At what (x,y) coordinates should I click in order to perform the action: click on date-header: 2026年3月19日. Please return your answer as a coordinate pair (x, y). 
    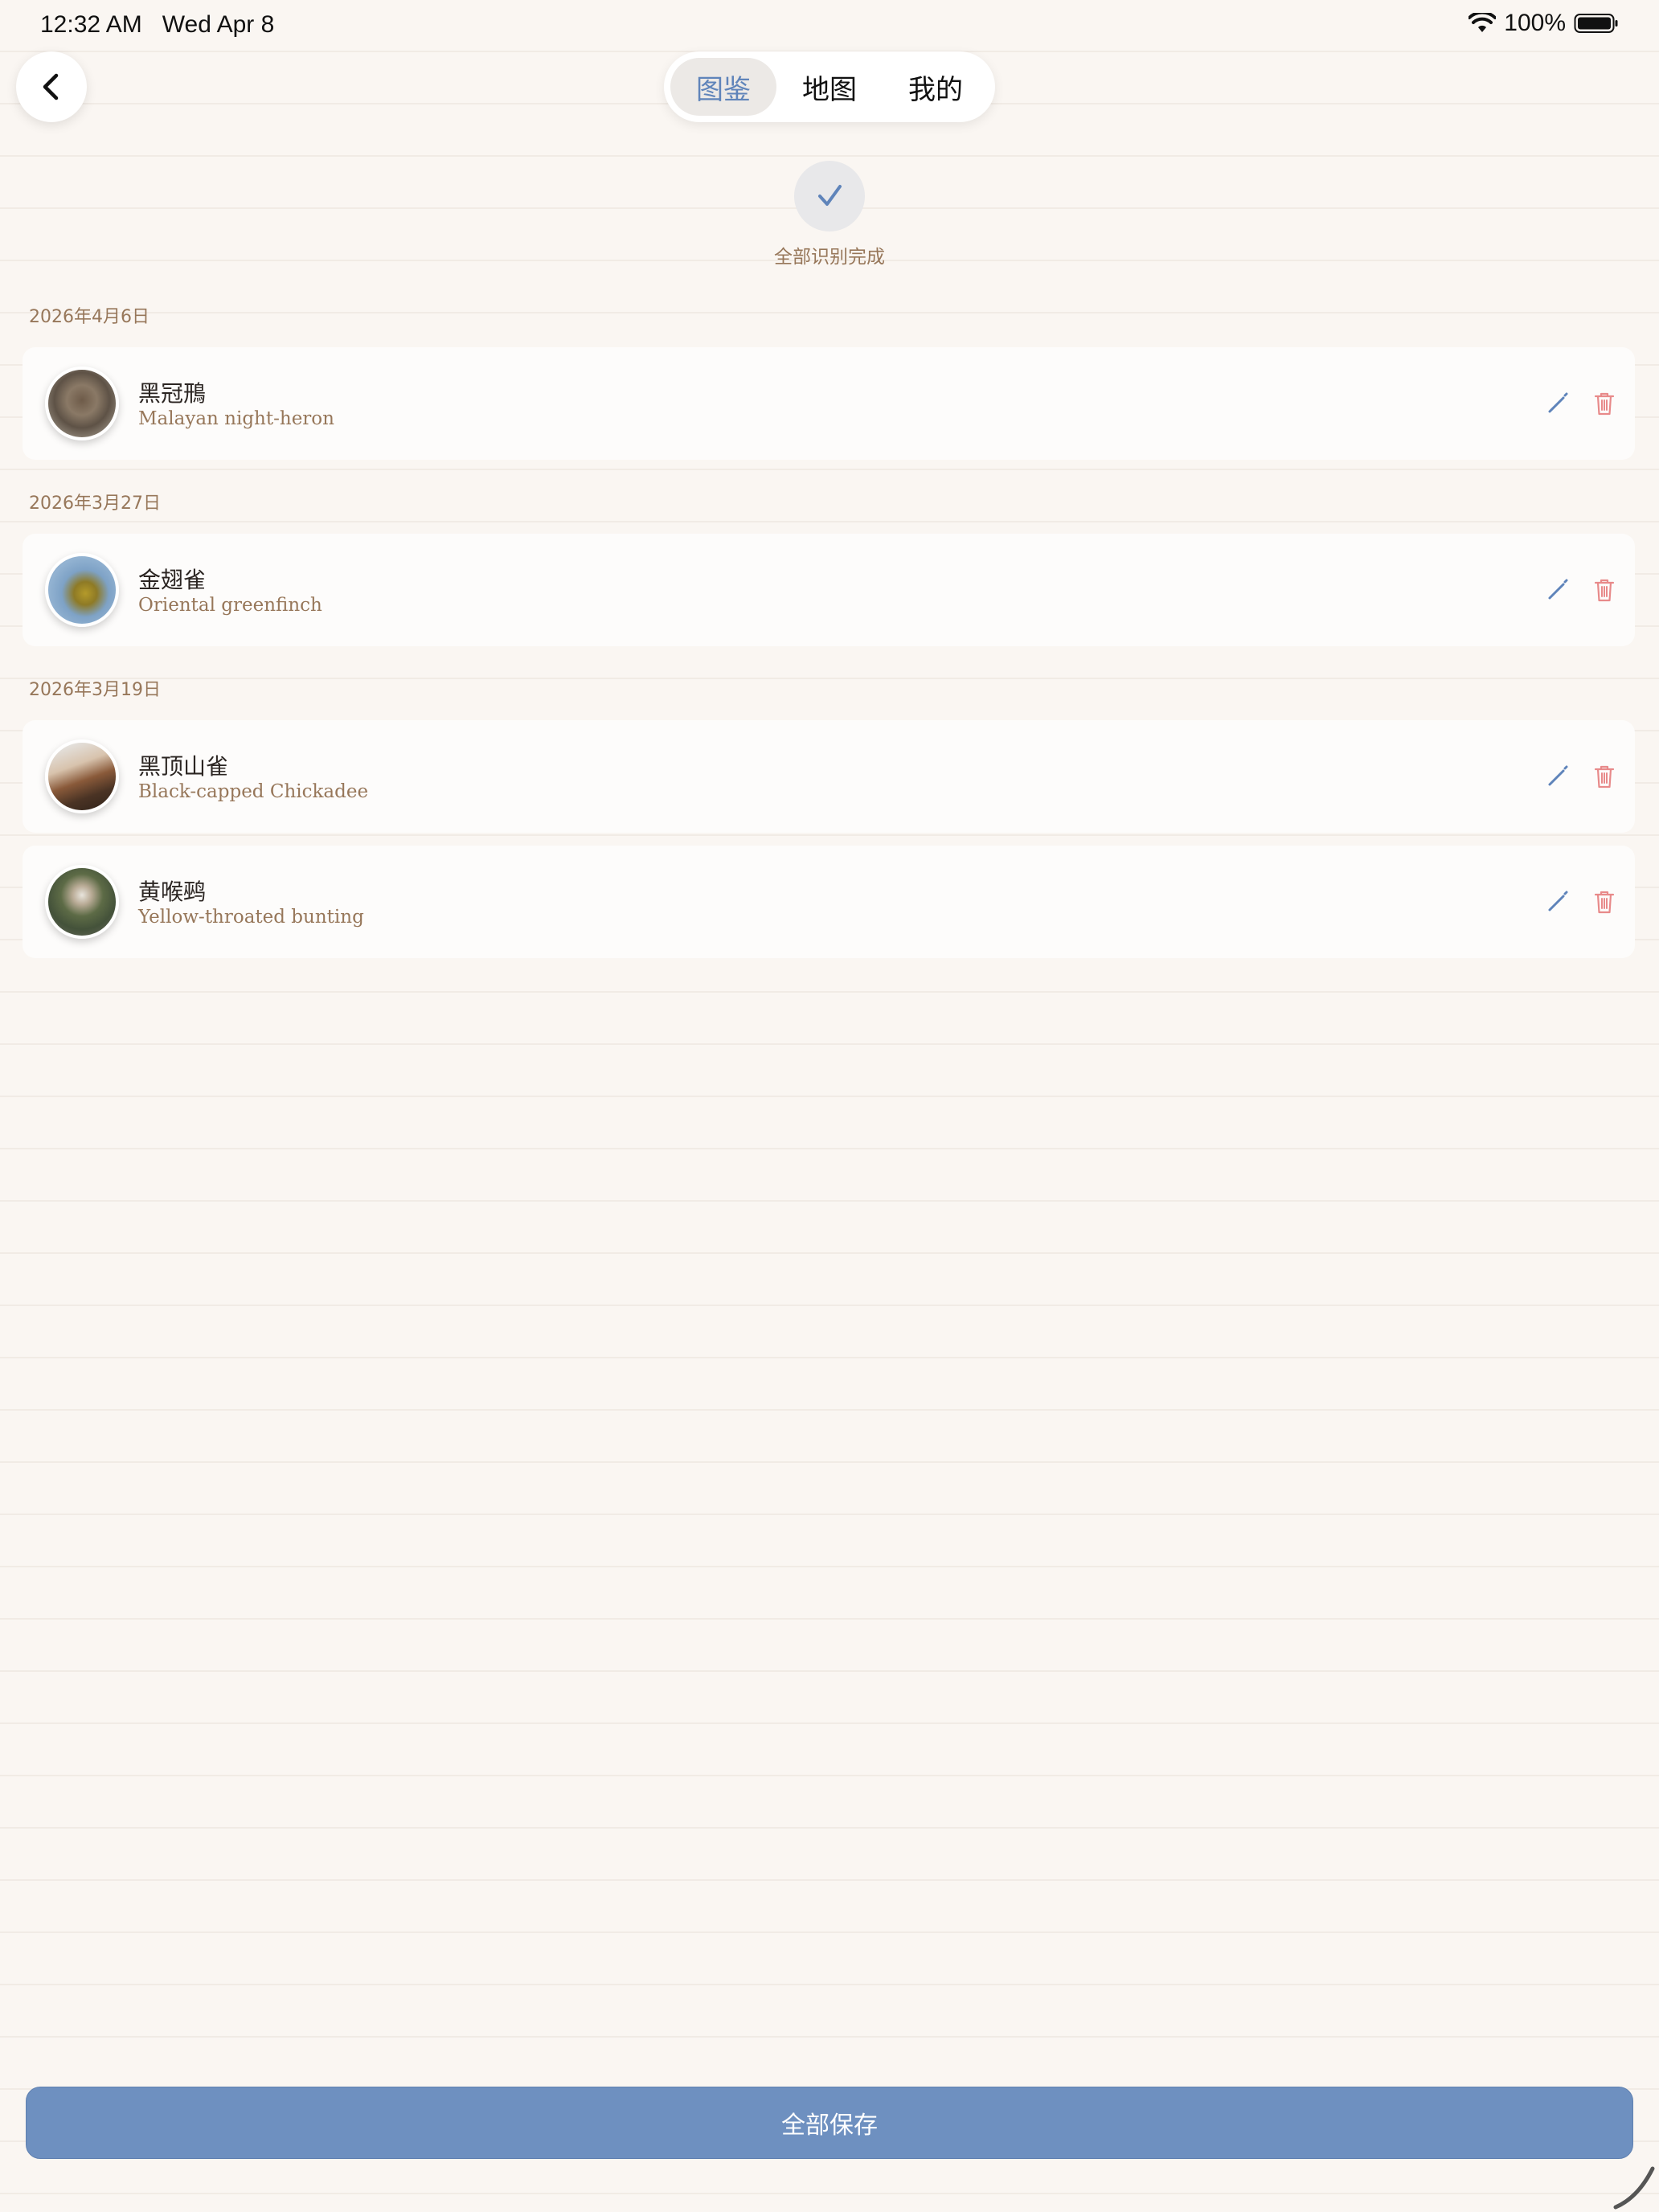
    Looking at the image, I should click on (95, 690).